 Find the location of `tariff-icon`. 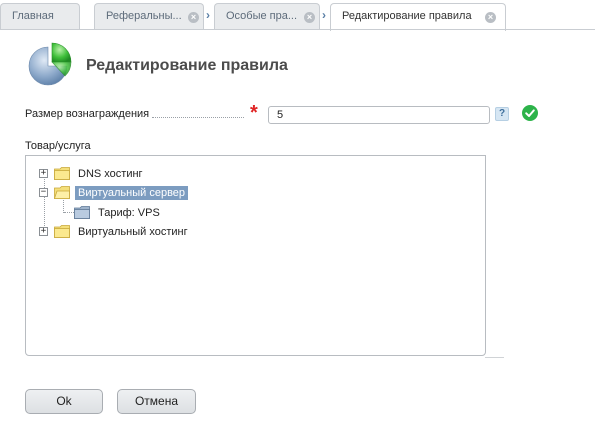

tariff-icon is located at coordinates (82, 212).